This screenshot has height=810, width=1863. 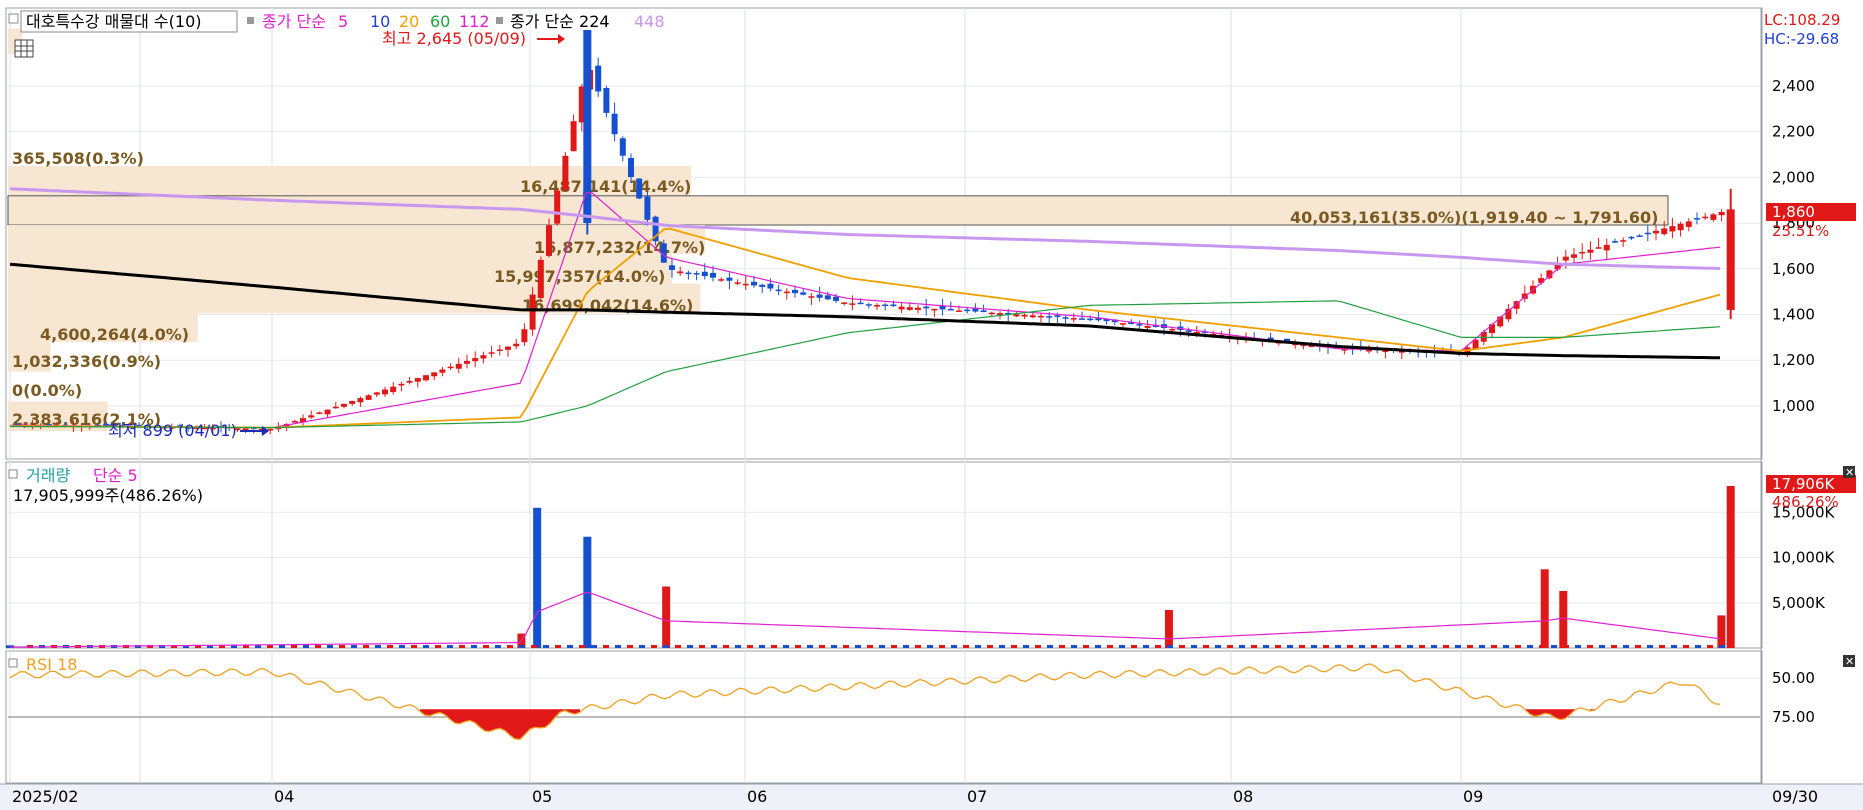 What do you see at coordinates (1805, 502) in the screenshot?
I see `current-volume-pct: 486.26%` at bounding box center [1805, 502].